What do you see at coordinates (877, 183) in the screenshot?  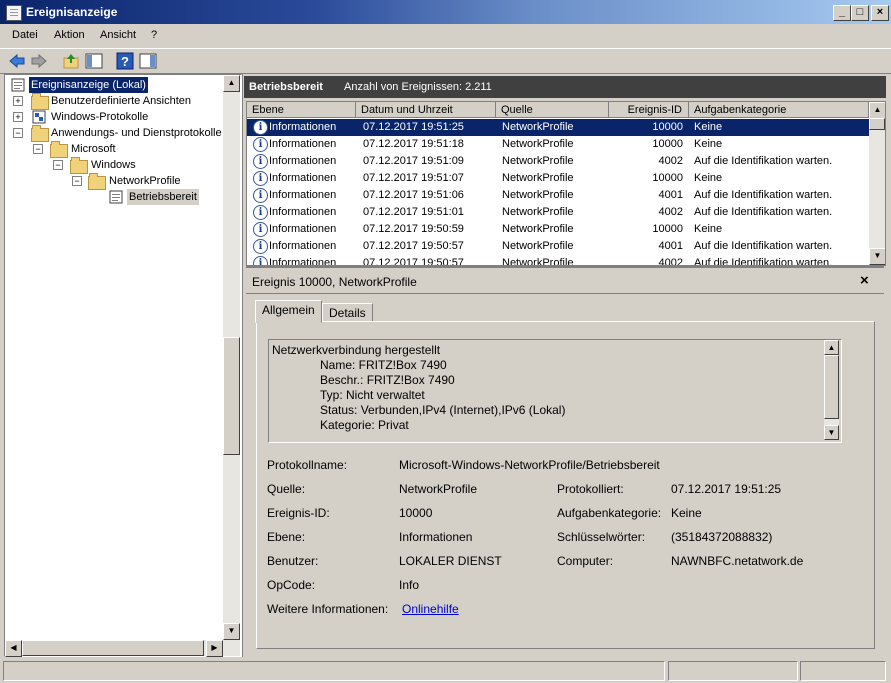 I see `list-vertical-scrollbar: ▲ ▼` at bounding box center [877, 183].